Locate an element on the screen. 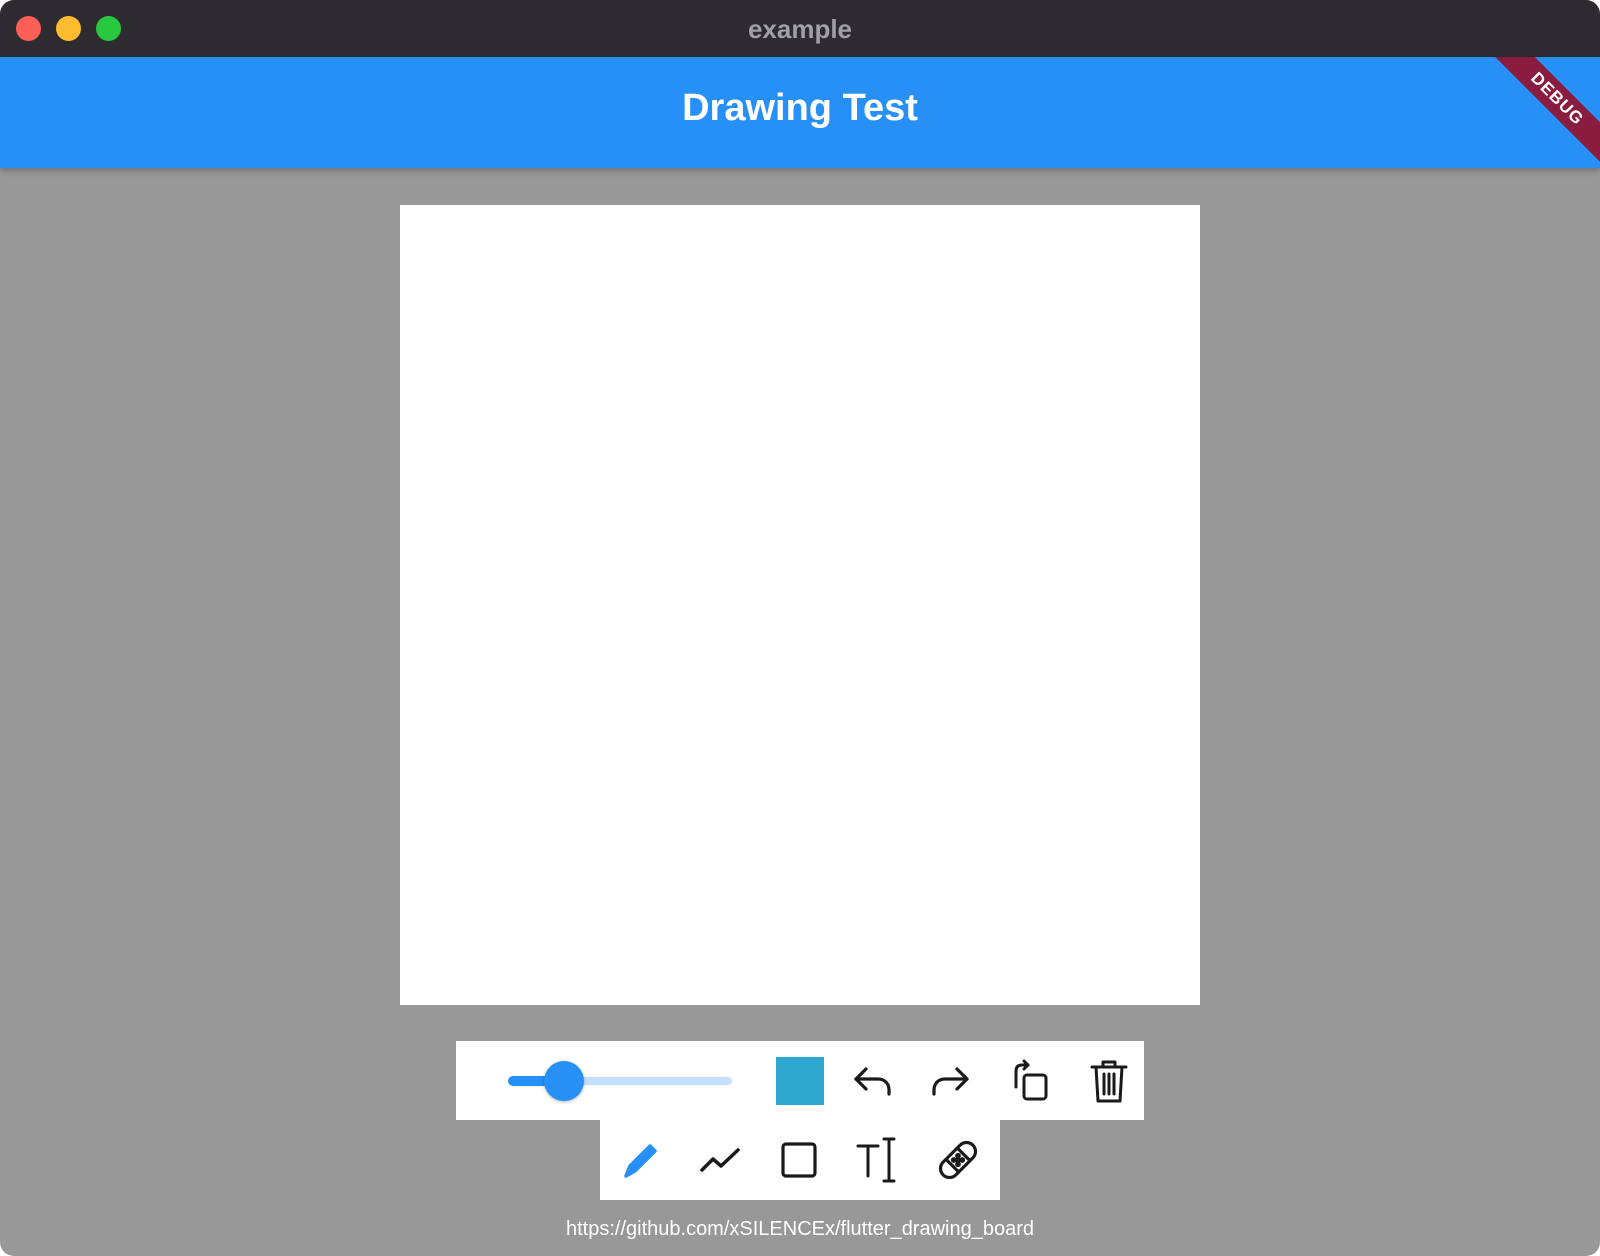  polyline-icon is located at coordinates (720, 1160).